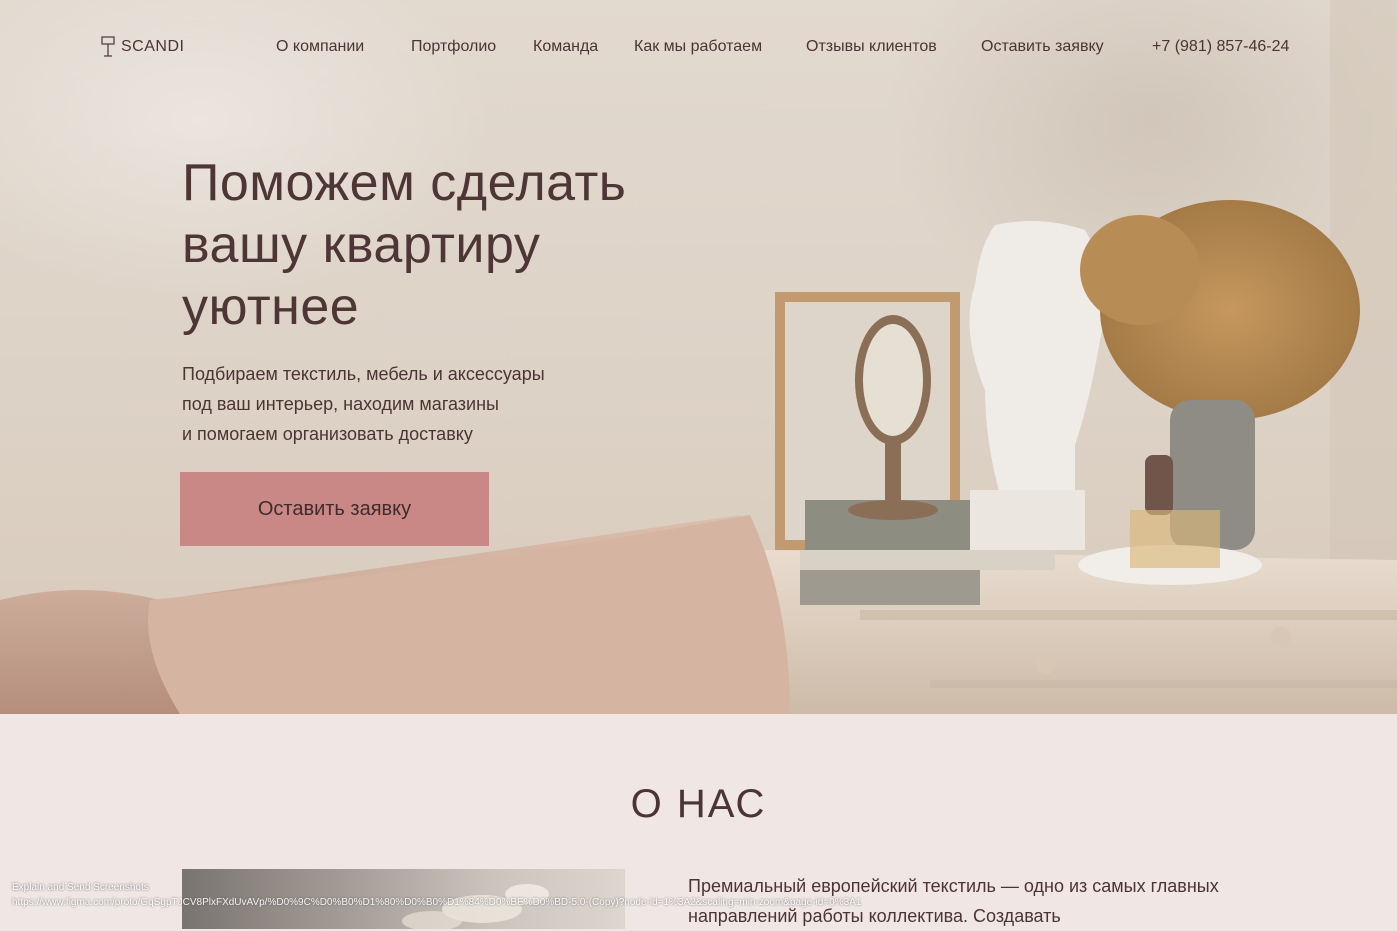  Describe the element at coordinates (871, 47) in the screenshot. I see `nav-link-reviews: Отзывы клиентов` at that location.